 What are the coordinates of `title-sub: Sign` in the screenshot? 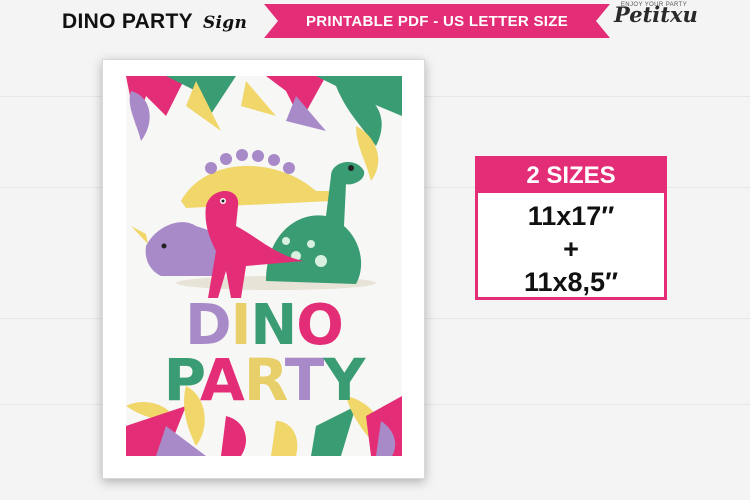 It's located at (225, 23).